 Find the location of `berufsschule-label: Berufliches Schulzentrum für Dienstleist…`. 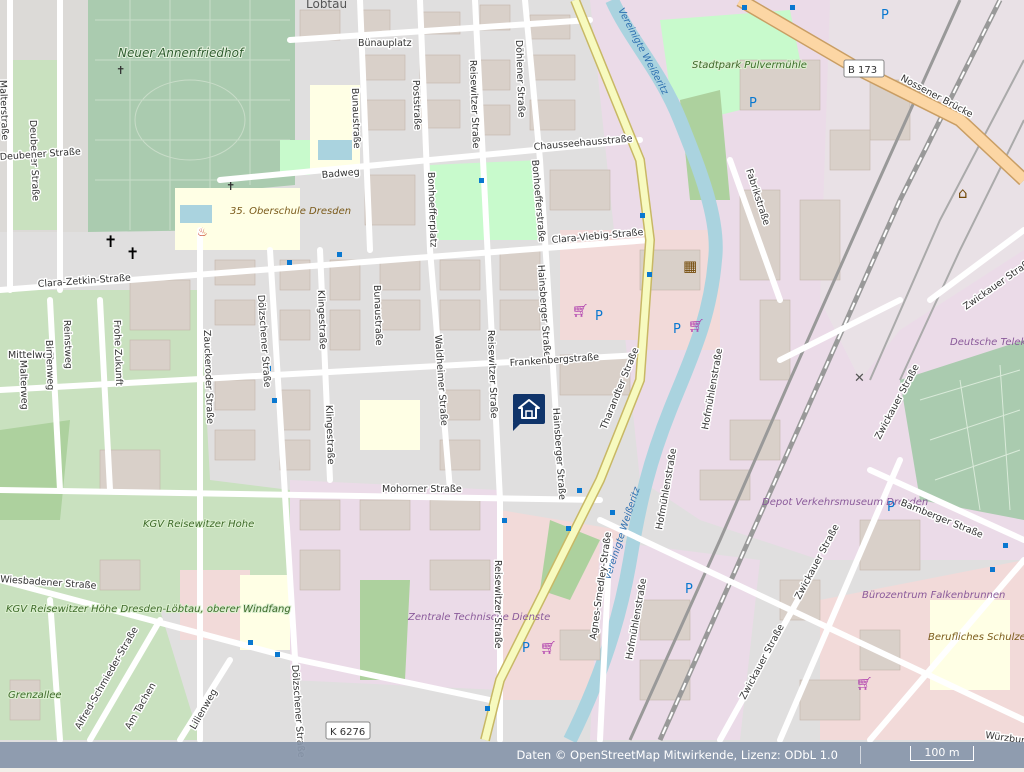

berufsschule-label: Berufliches Schulzentrum für Dienstleist… is located at coordinates (976, 637).